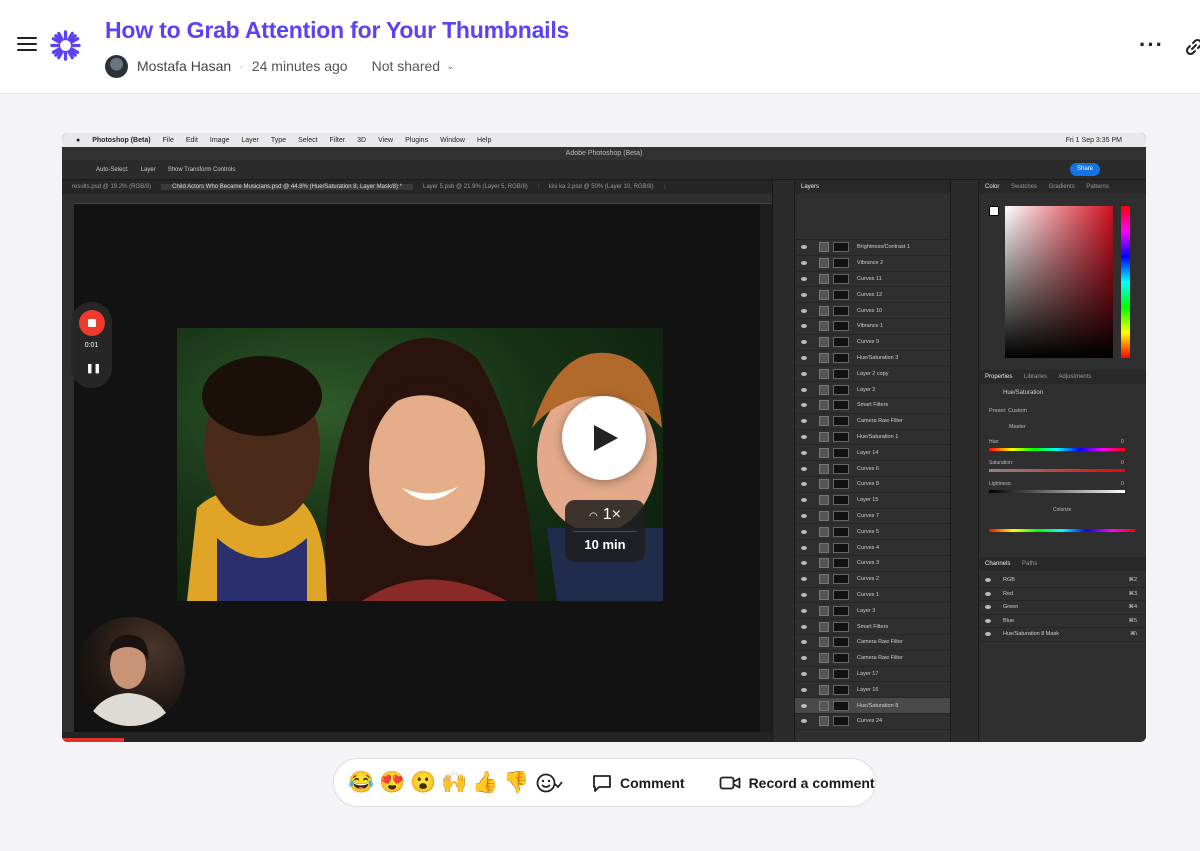  What do you see at coordinates (1151, 45) in the screenshot?
I see `more-options-icon: ···` at bounding box center [1151, 45].